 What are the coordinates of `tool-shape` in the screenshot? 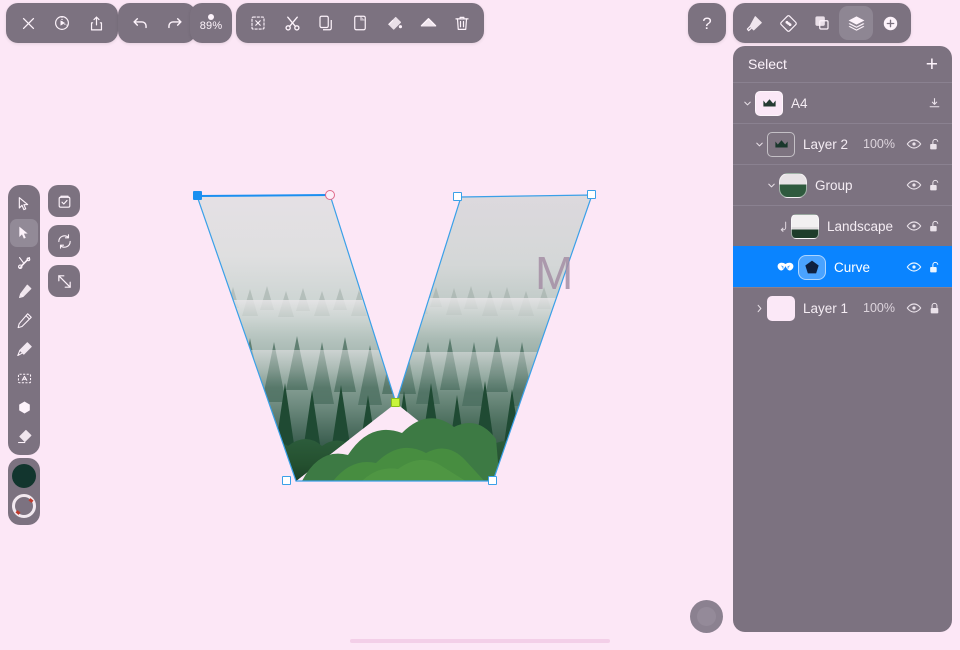 It's located at (24, 407).